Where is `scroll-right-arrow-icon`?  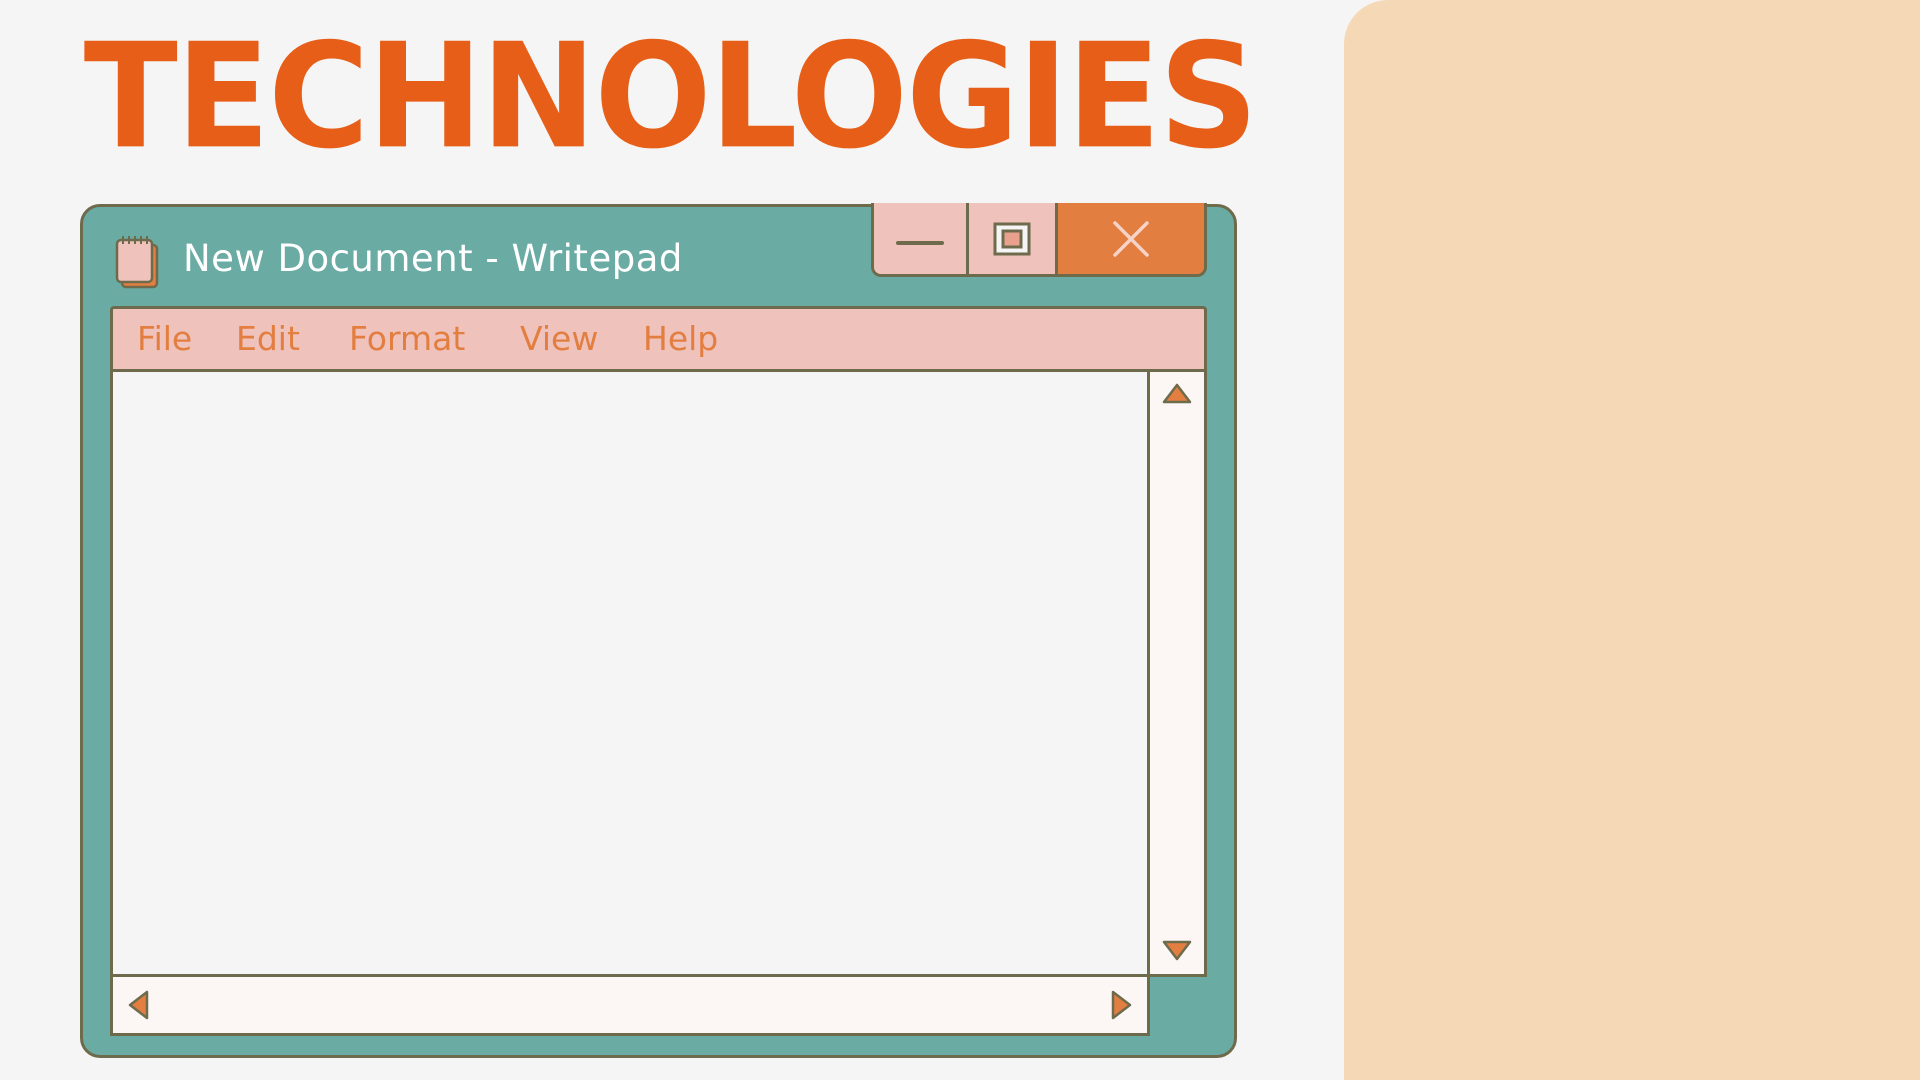 scroll-right-arrow-icon is located at coordinates (1121, 1005).